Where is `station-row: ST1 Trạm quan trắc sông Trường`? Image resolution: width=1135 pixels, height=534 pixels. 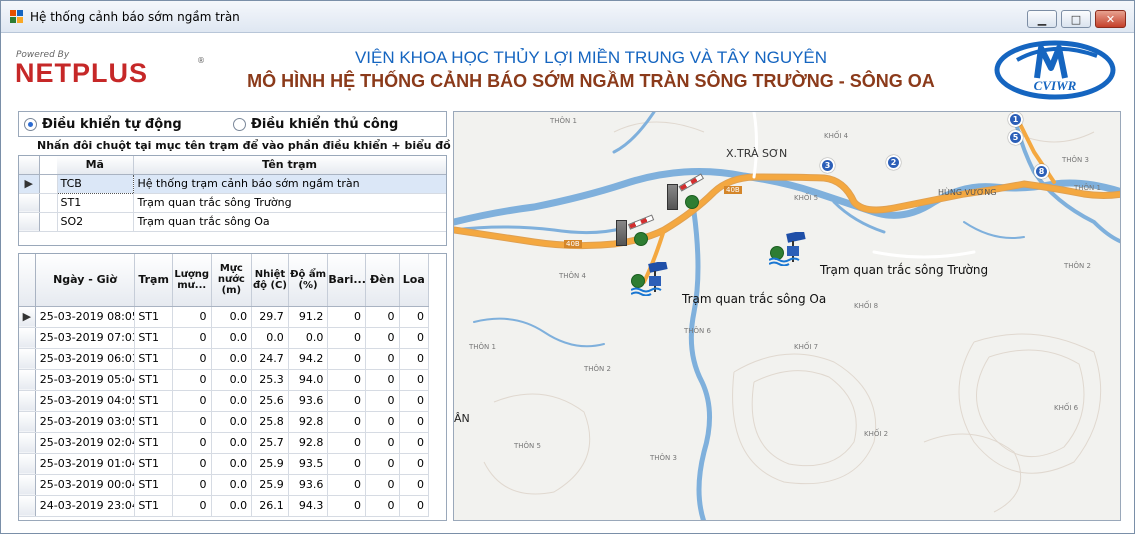 station-row: ST1 Trạm quan trắc sông Trường is located at coordinates (232, 203).